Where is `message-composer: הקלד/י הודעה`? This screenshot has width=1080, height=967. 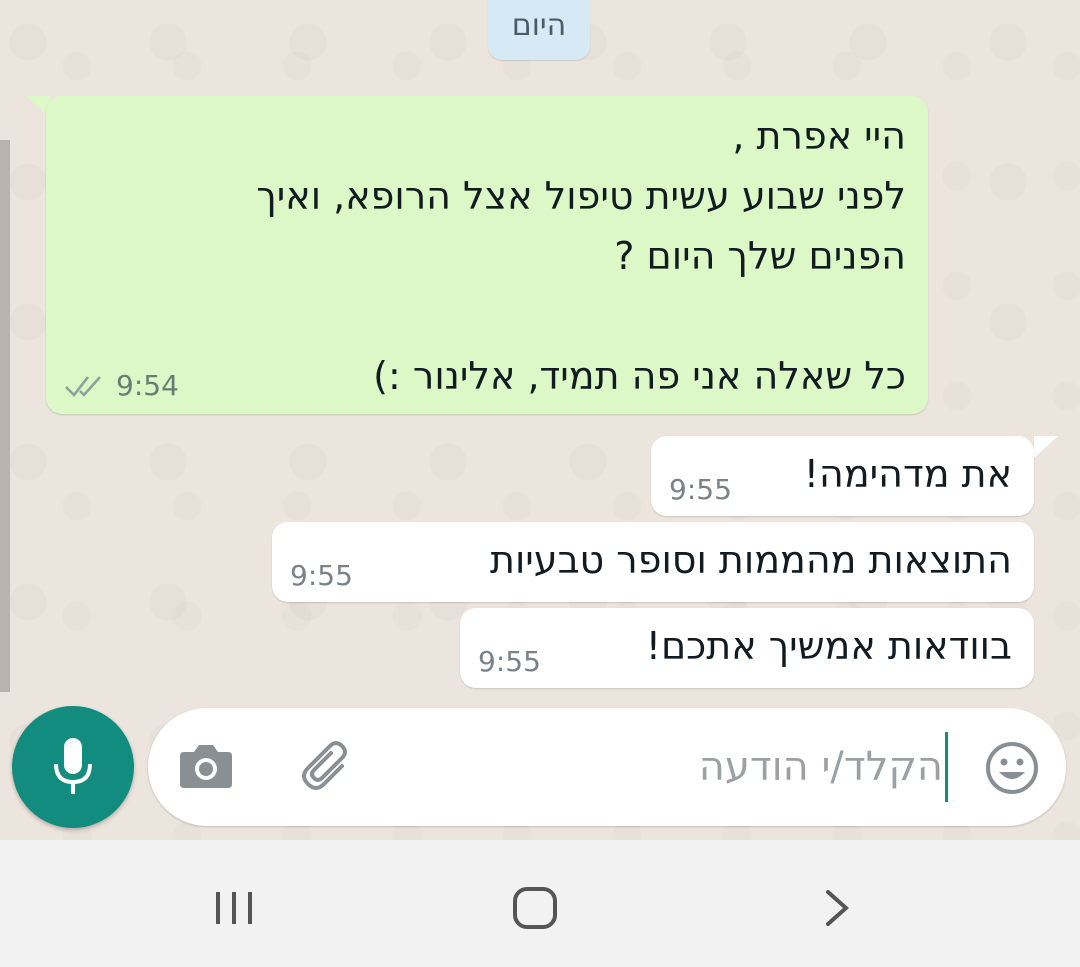 message-composer: הקלד/י הודעה is located at coordinates (607, 767).